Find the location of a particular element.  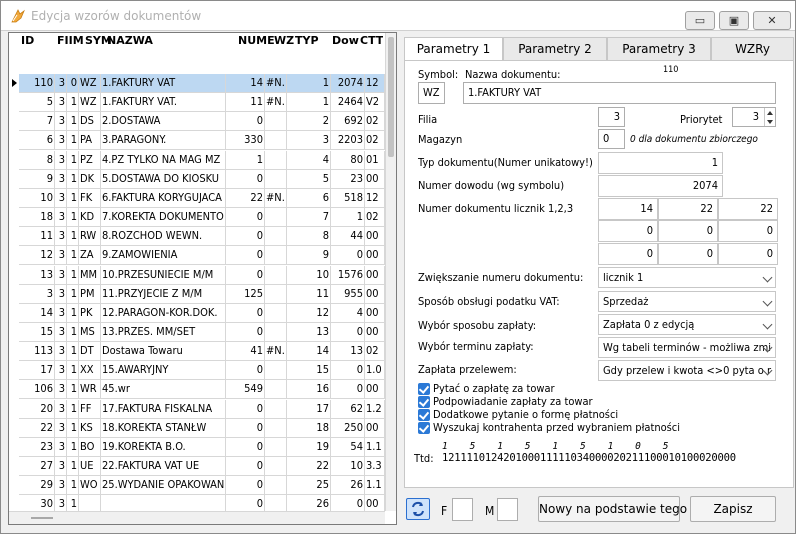

licznik-3-3: 0 is located at coordinates (748, 254).